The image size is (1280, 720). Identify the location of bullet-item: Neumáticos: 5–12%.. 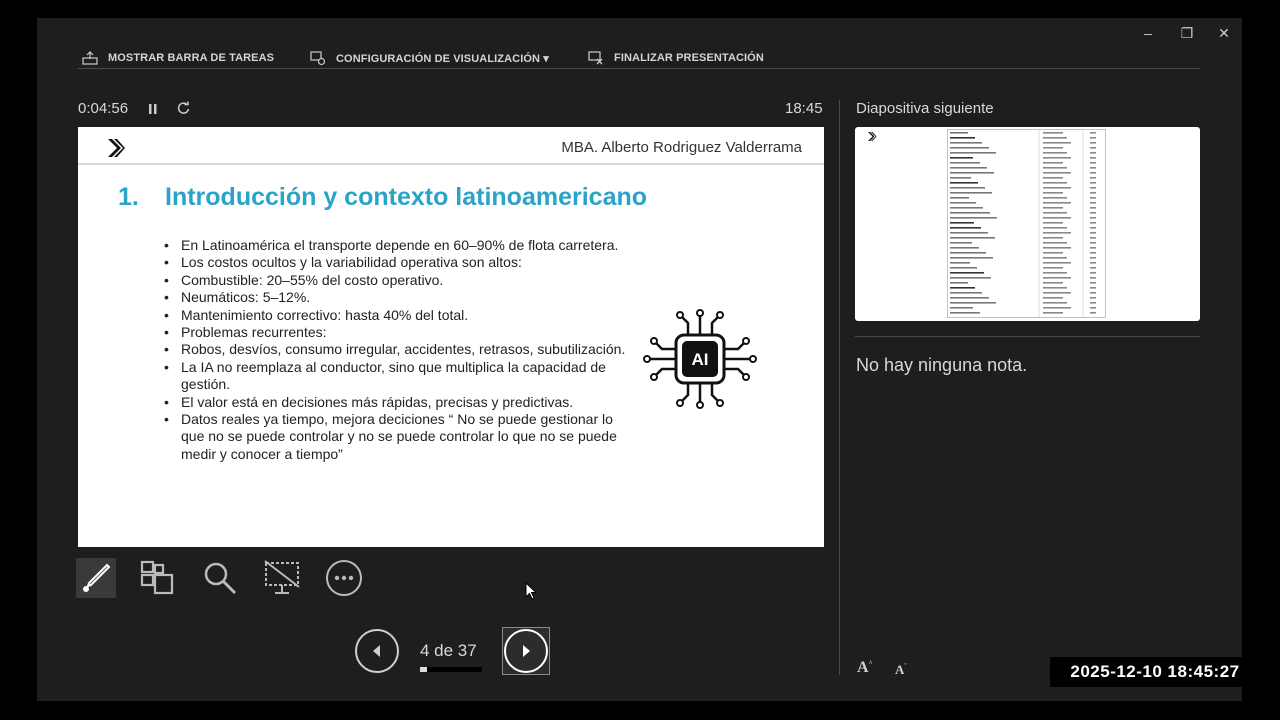
(399, 298).